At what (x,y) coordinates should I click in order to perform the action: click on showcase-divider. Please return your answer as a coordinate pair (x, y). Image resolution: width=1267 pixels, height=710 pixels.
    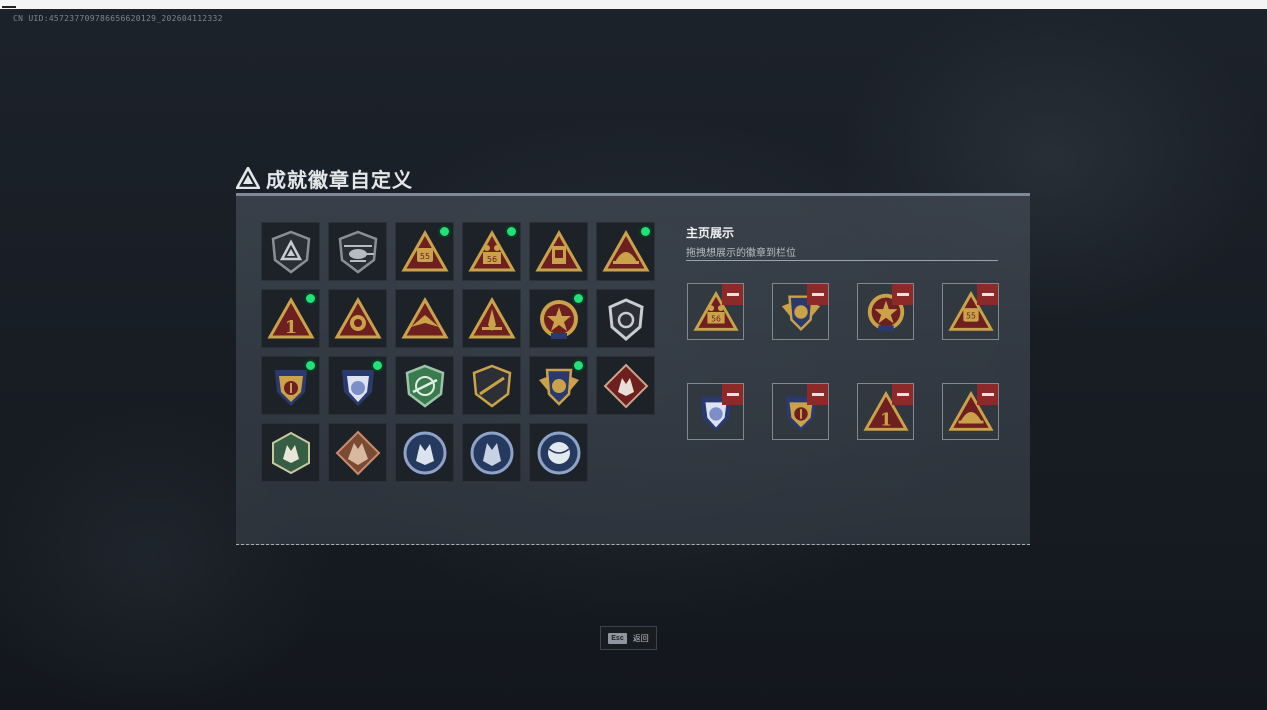
    Looking at the image, I should click on (842, 260).